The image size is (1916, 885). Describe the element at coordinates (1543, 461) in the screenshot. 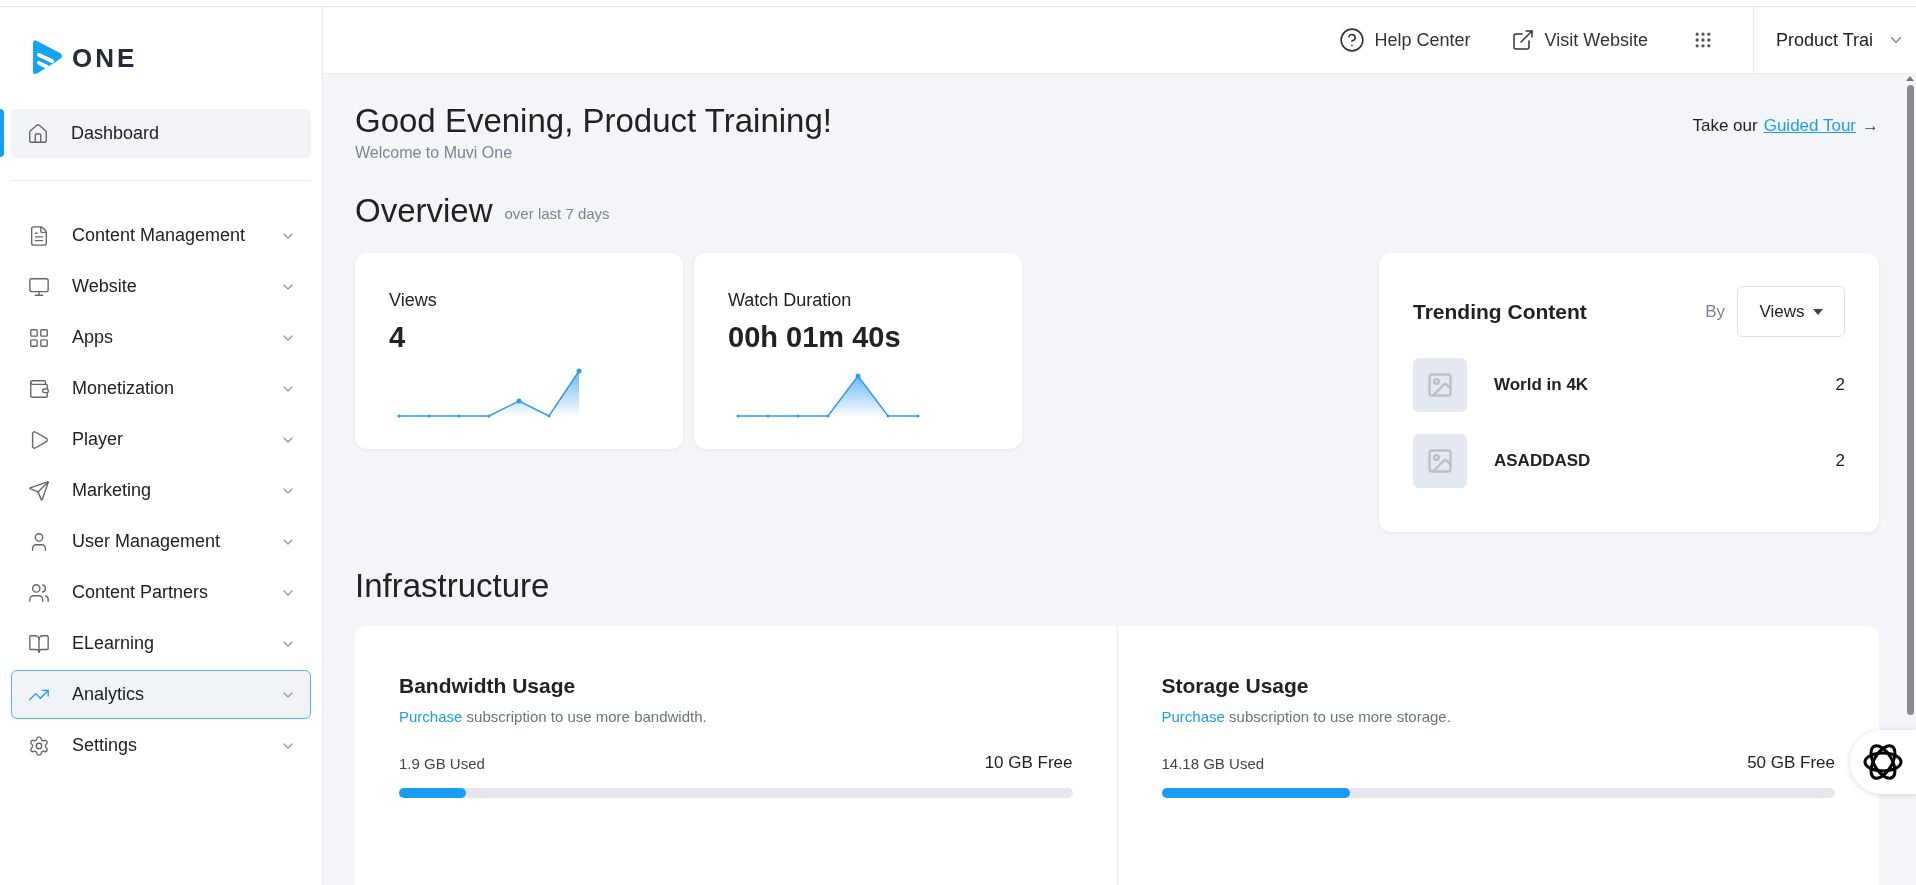

I see `content-title: ASADDASD` at that location.